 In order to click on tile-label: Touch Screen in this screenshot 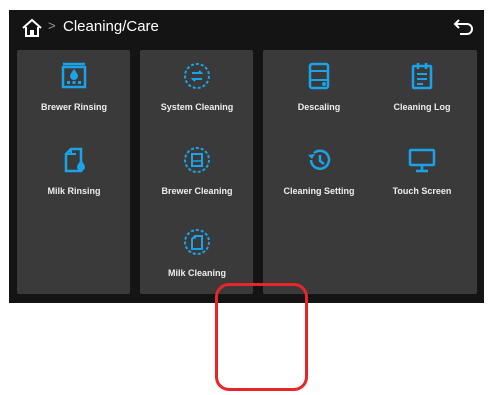, I will do `click(422, 191)`.